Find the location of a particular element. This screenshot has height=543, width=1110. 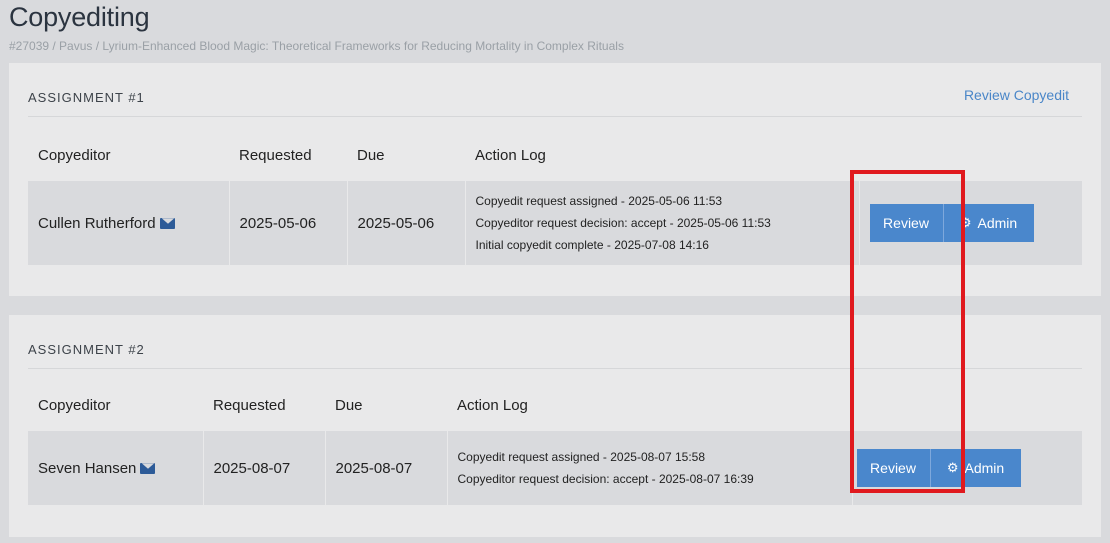

due-date: 2025-05-06 is located at coordinates (406, 223).